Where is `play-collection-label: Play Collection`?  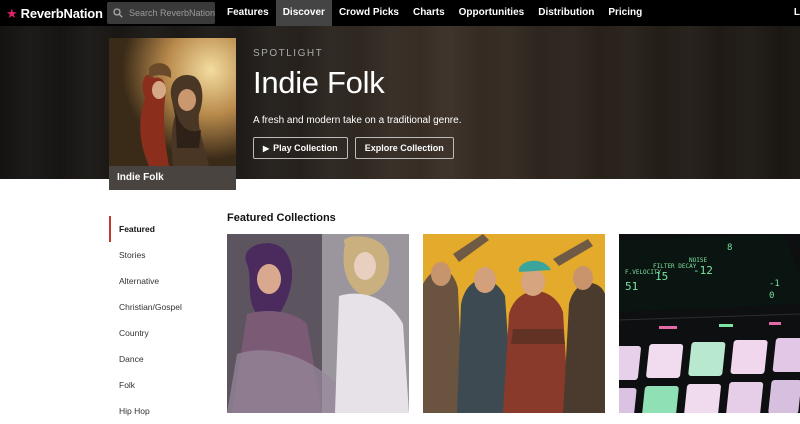
play-collection-label: Play Collection is located at coordinates (305, 148).